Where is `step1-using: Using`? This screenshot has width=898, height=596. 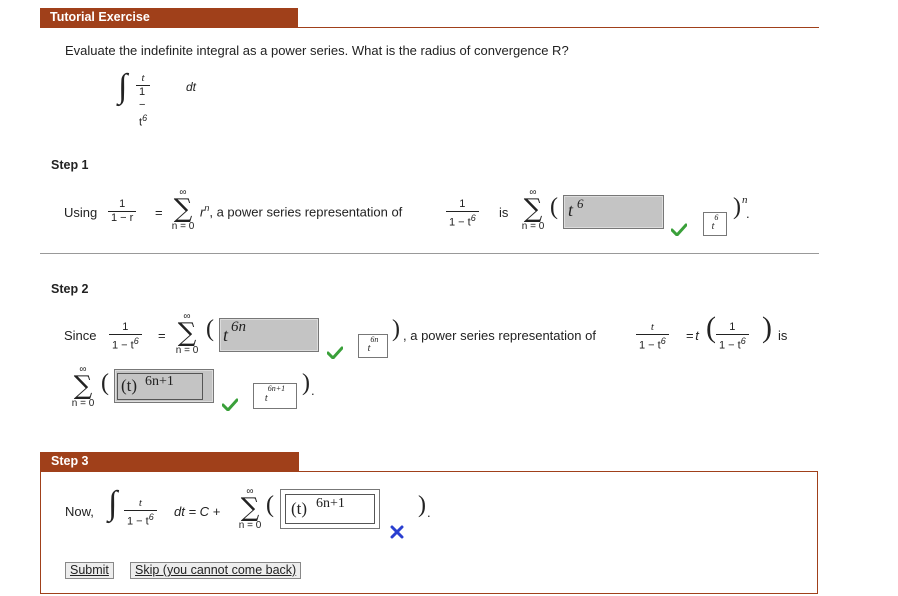 step1-using: Using is located at coordinates (81, 212).